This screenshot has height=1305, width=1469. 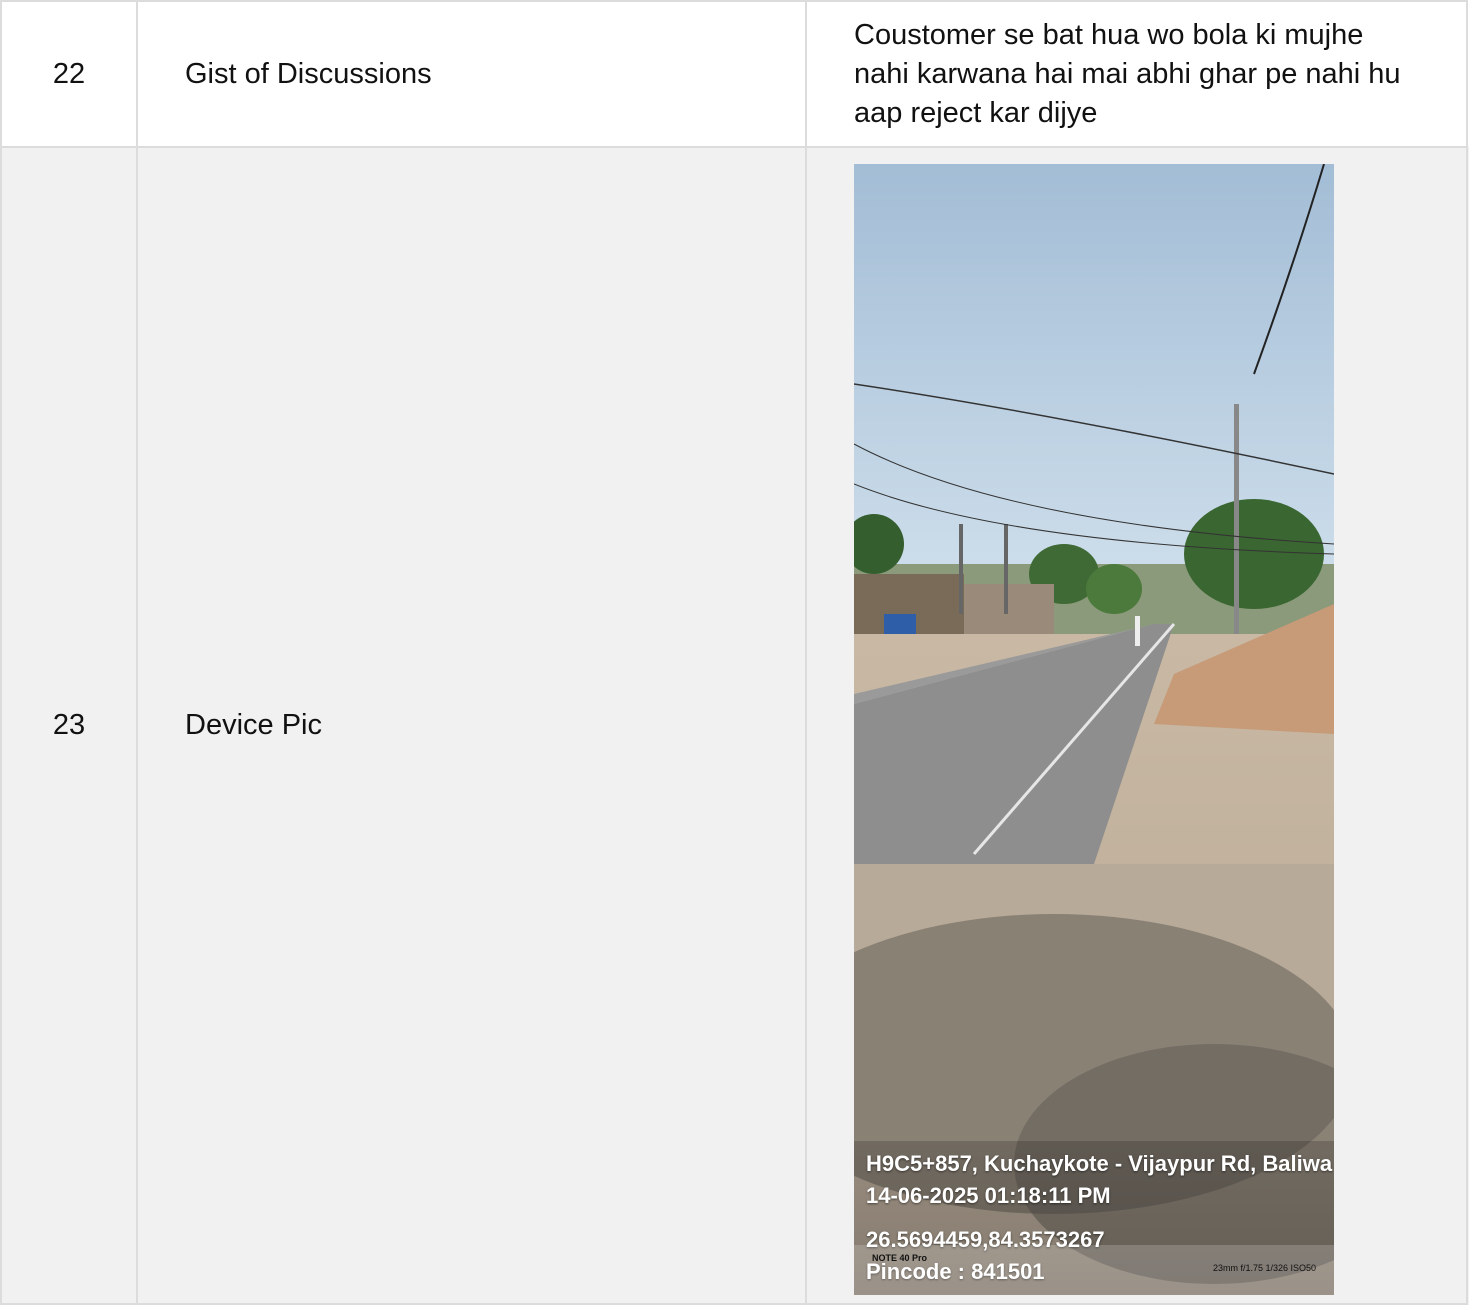 I want to click on photo-datetime: 14-06-2025 01:18:11 PM, so click(x=988, y=1195).